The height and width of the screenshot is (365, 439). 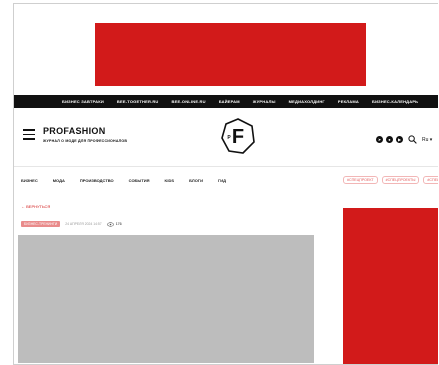 I want to click on side-ad-banner, so click(x=390, y=286).